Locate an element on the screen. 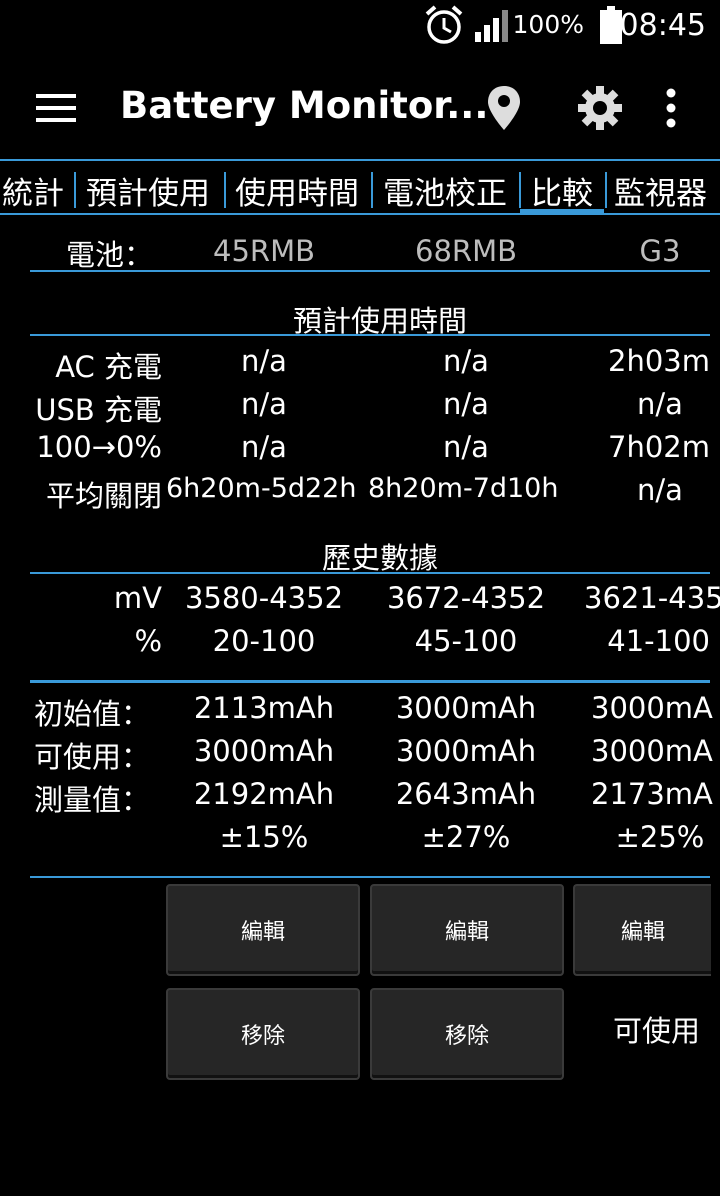 The height and width of the screenshot is (1196, 720). tabs-top-divider is located at coordinates (360, 160).